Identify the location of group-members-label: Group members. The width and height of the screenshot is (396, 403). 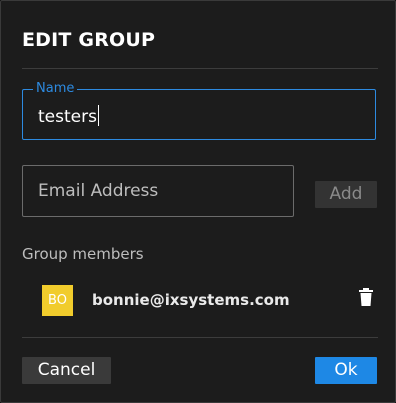
(83, 254).